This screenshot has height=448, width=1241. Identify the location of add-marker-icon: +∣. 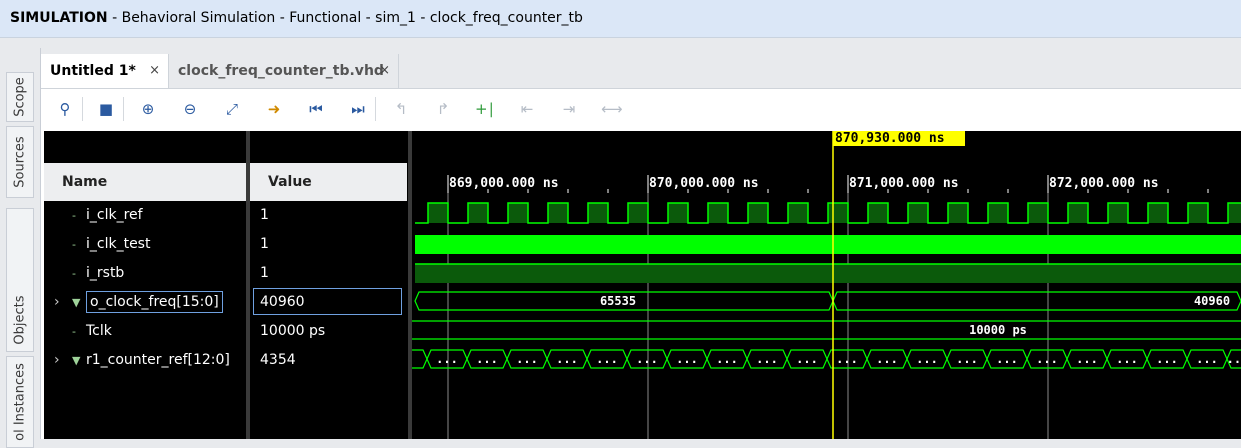
(485, 109).